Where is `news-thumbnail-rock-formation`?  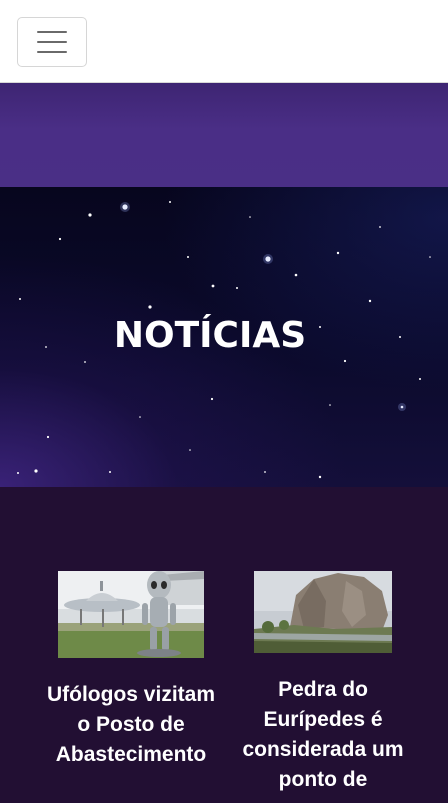
news-thumbnail-rock-formation is located at coordinates (323, 612).